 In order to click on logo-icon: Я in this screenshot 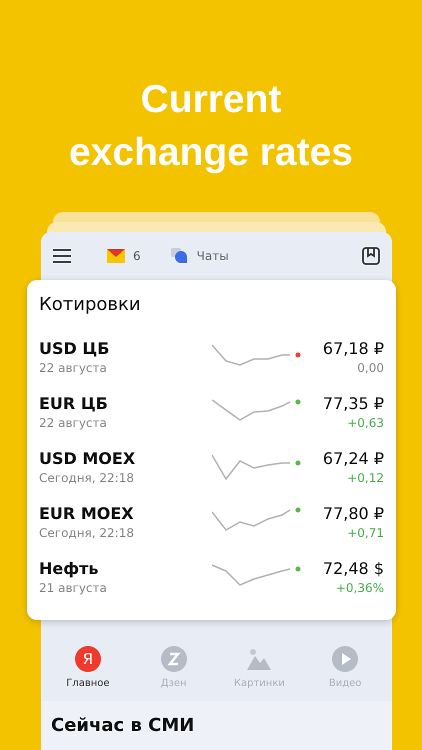, I will do `click(87, 659)`.